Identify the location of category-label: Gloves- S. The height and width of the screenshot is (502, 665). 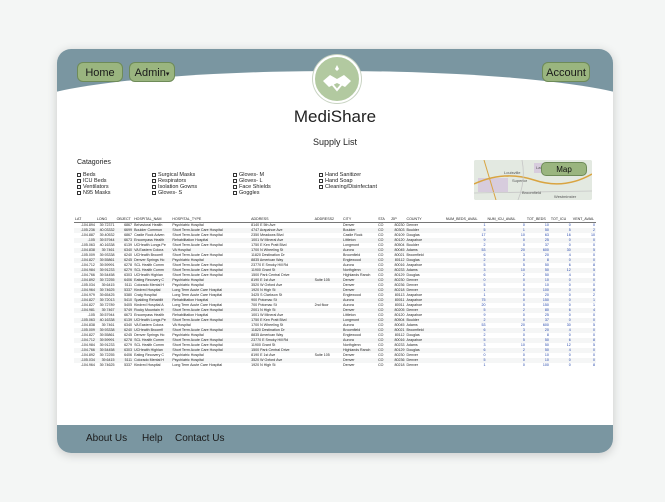
(170, 193).